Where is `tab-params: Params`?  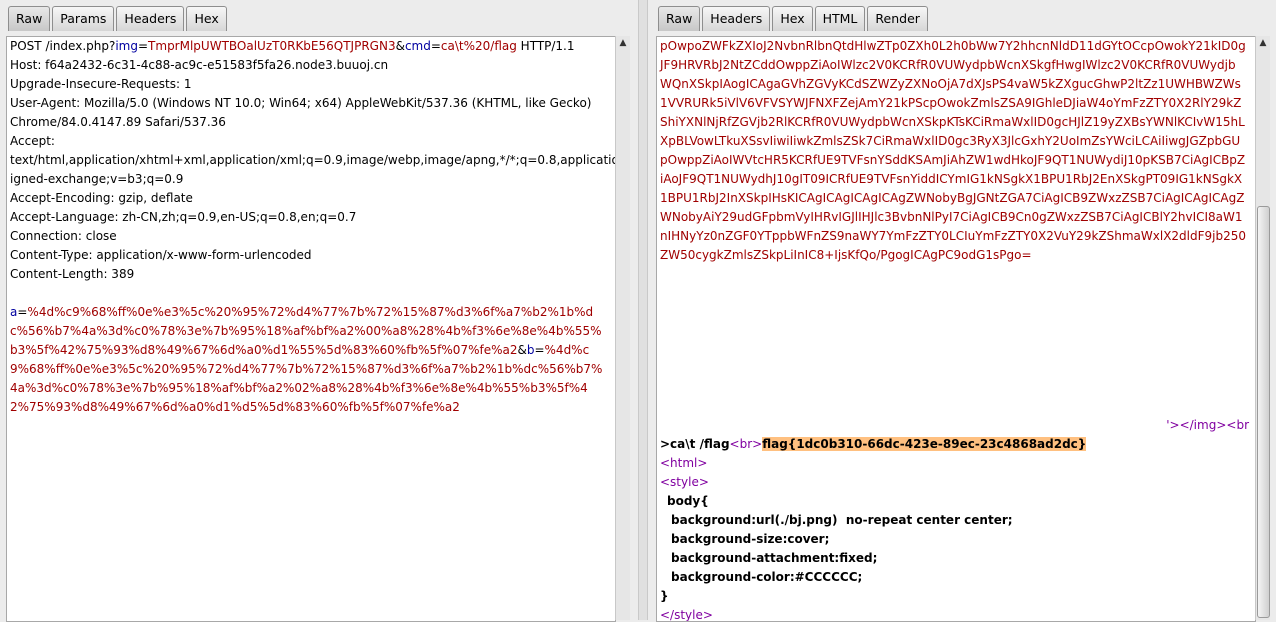
tab-params: Params is located at coordinates (83, 18).